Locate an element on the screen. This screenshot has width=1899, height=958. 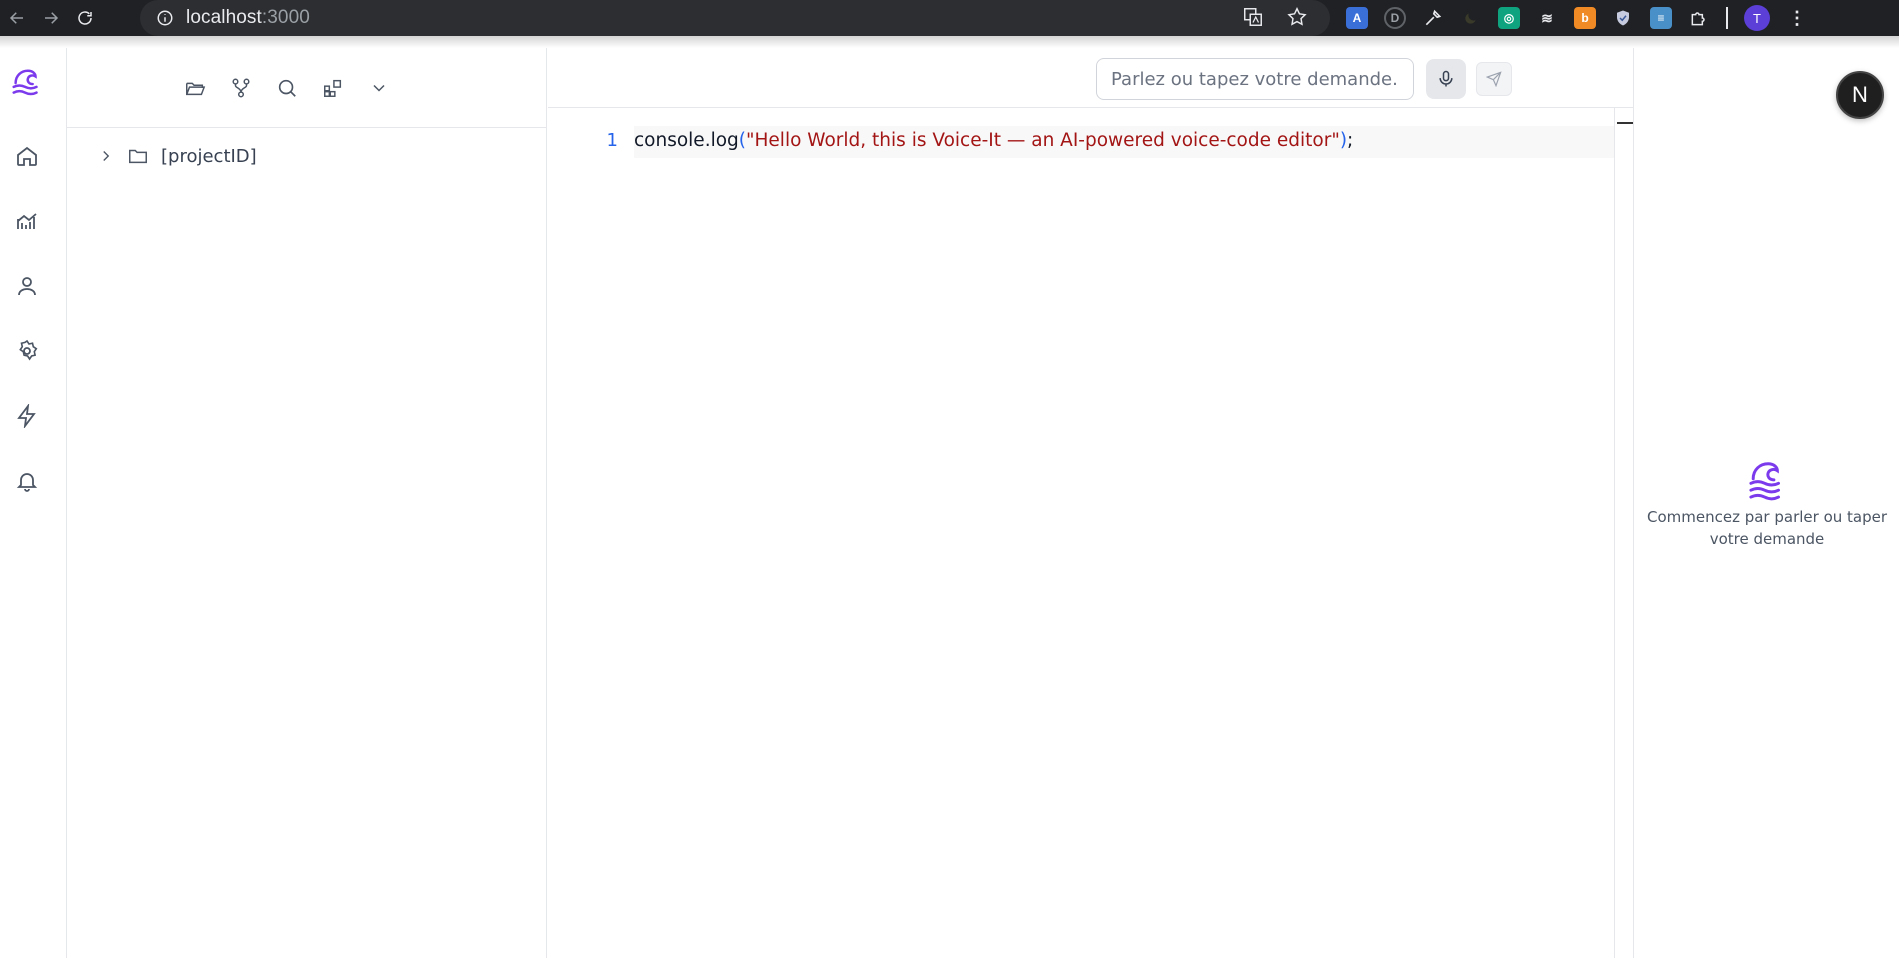
home-icon is located at coordinates (27, 156).